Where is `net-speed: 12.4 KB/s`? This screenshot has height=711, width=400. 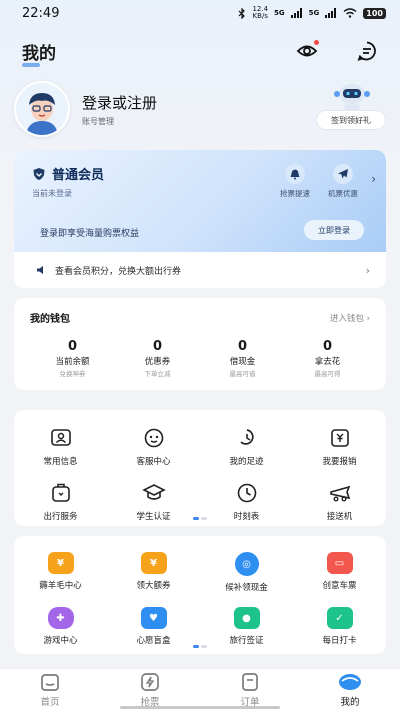 net-speed: 12.4 KB/s is located at coordinates (260, 12).